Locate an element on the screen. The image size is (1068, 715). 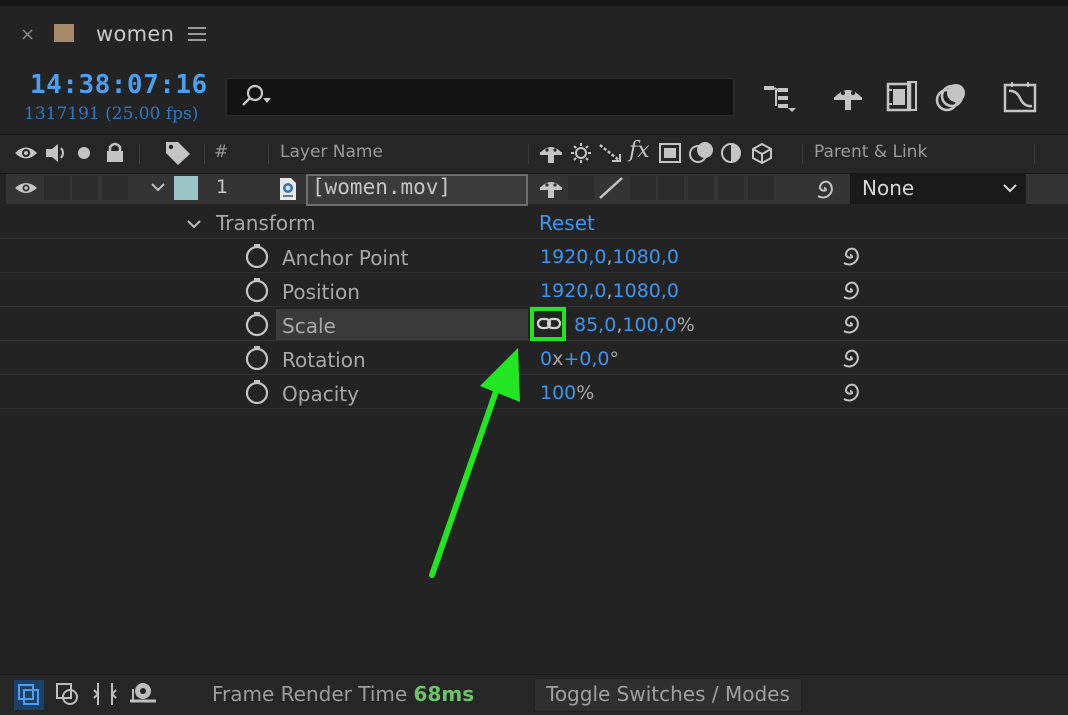
layer-visibility-eye-icon is located at coordinates (26, 188).